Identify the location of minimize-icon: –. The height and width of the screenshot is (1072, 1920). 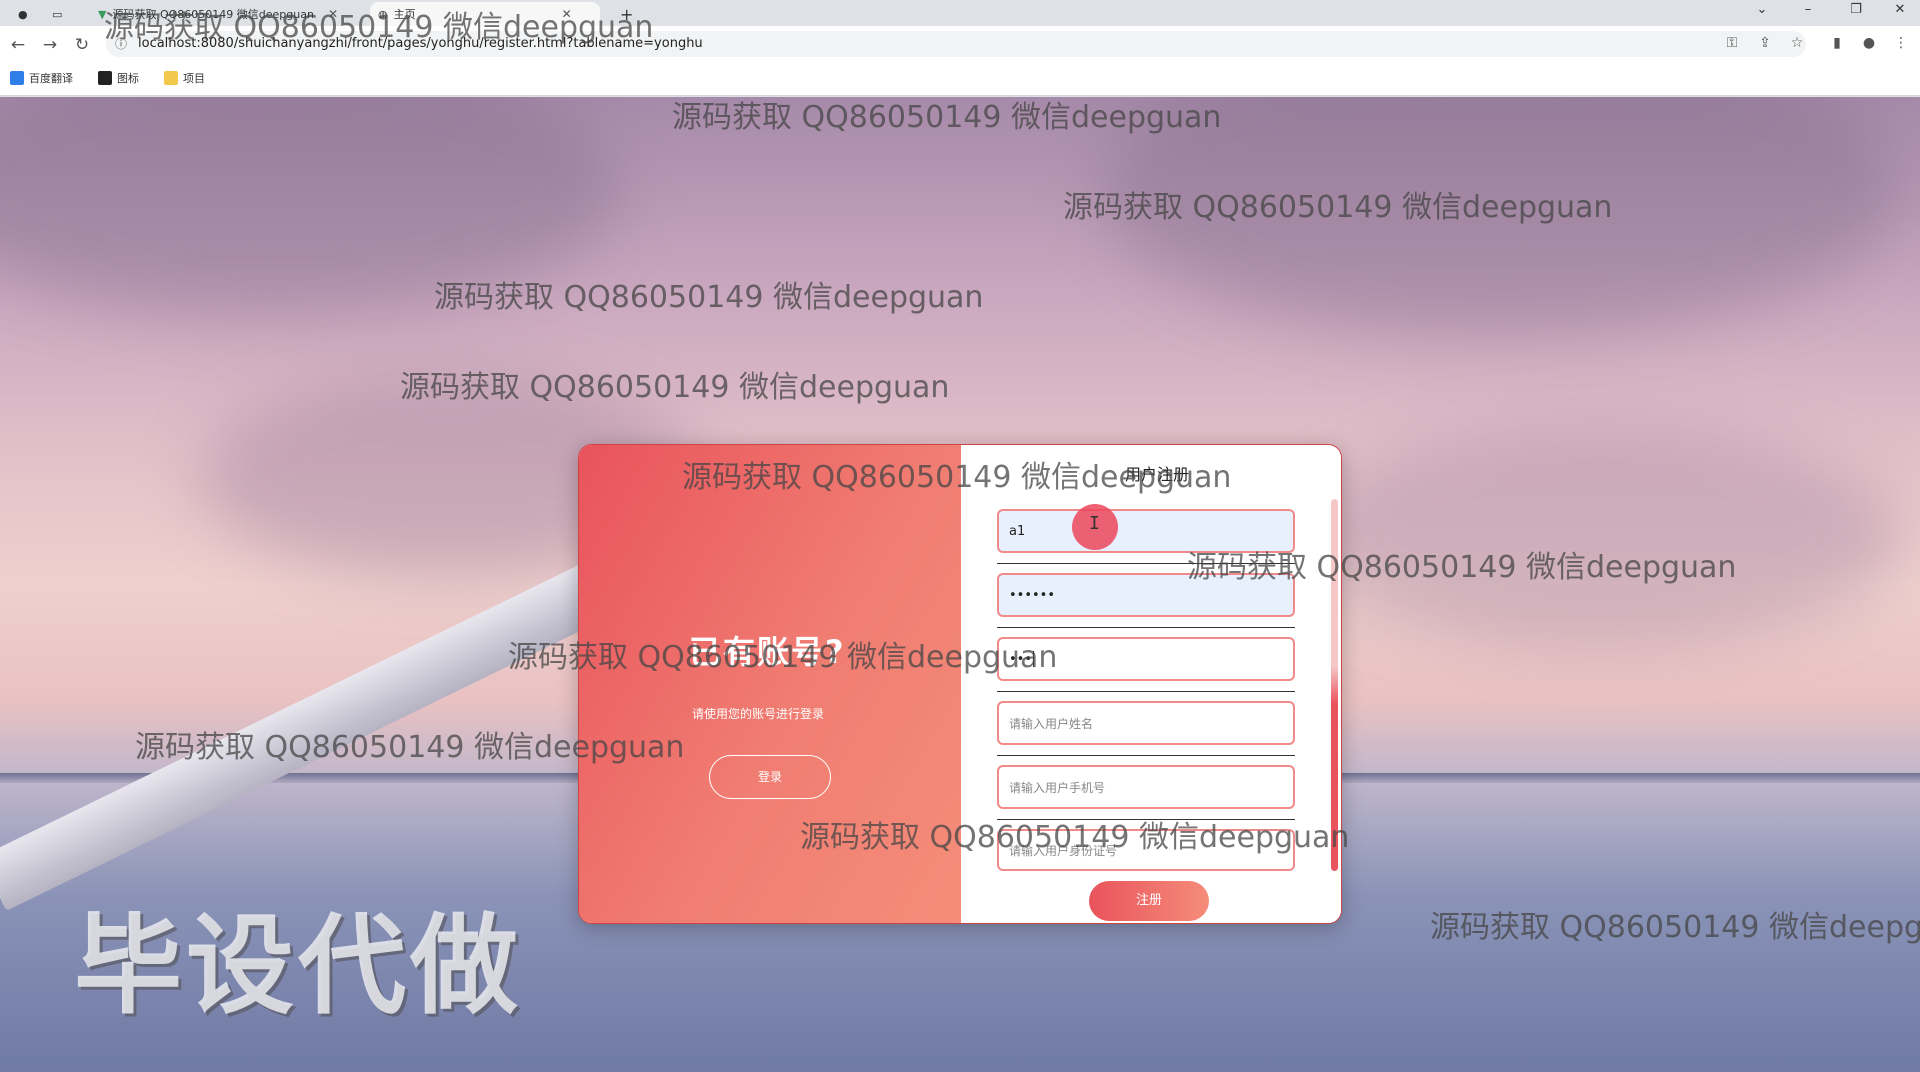
(1808, 9).